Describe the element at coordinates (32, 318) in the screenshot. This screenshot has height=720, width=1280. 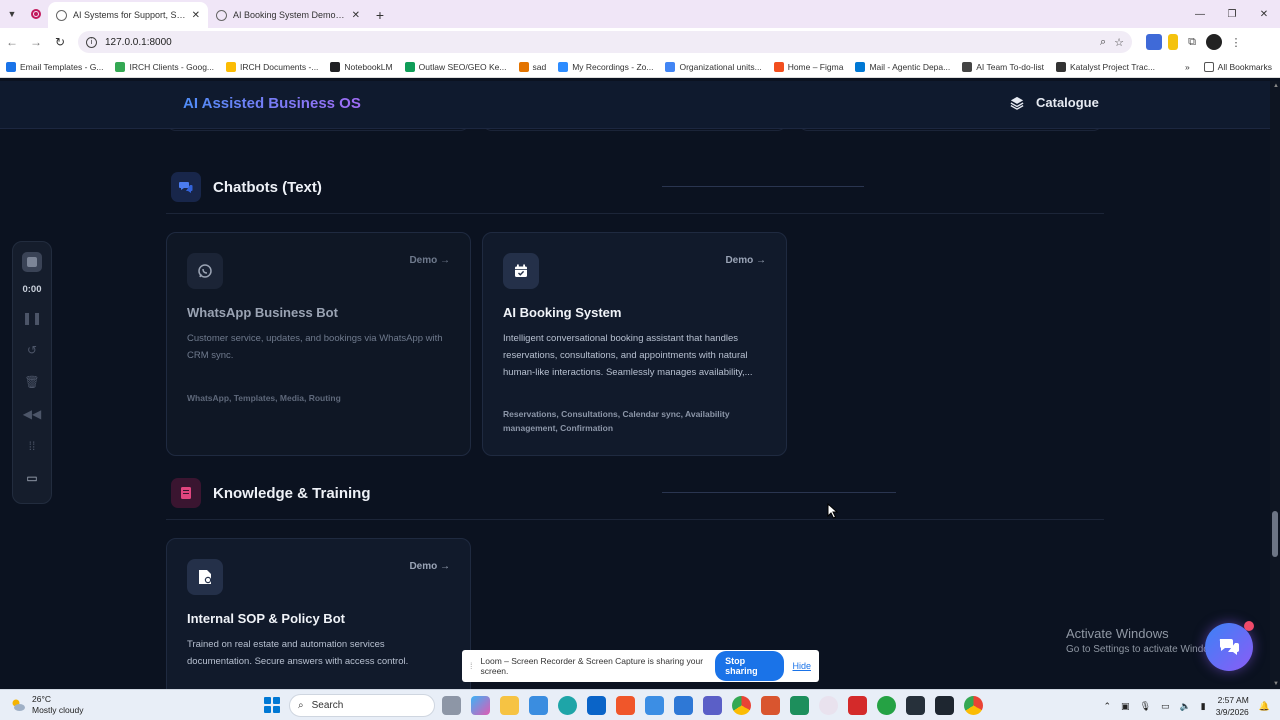
I see `pause-icon: ❚❚` at that location.